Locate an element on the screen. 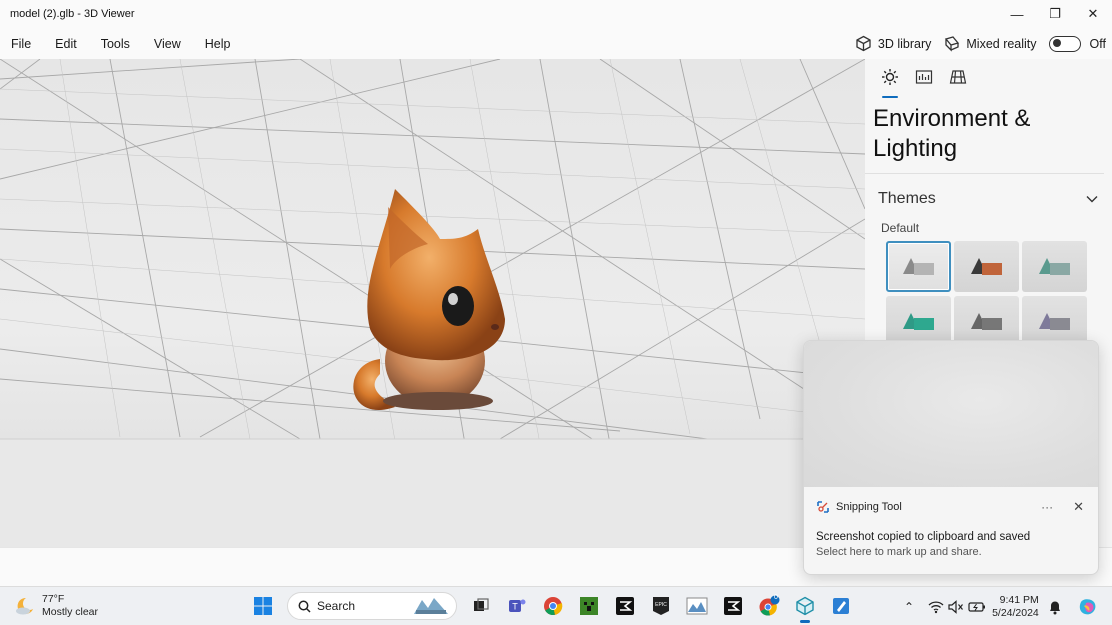  system-tray: ⌃ 9:41 PM 5/24/2024 is located at coordinates (1001, 606).